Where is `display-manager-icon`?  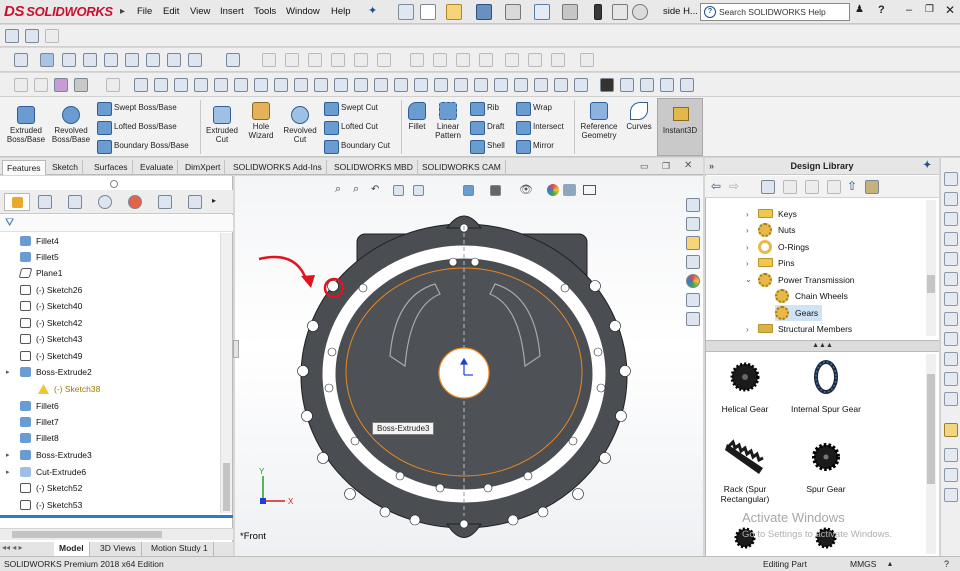 display-manager-icon is located at coordinates (135, 202).